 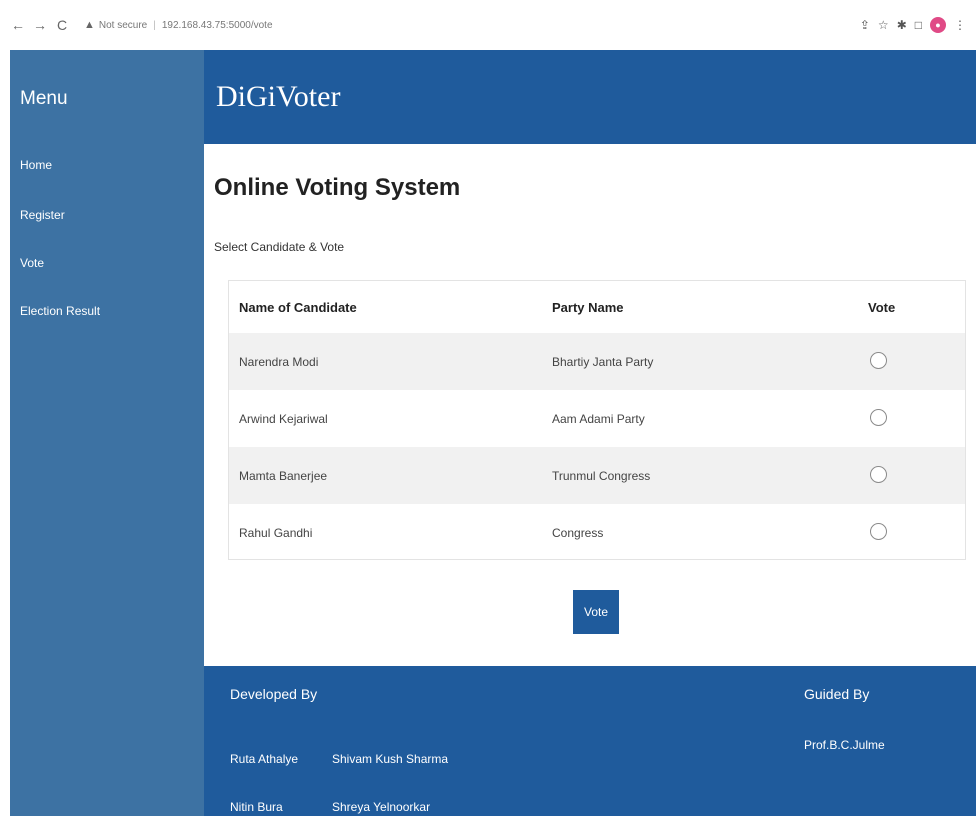 I want to click on forward-icon: →, so click(x=40, y=25).